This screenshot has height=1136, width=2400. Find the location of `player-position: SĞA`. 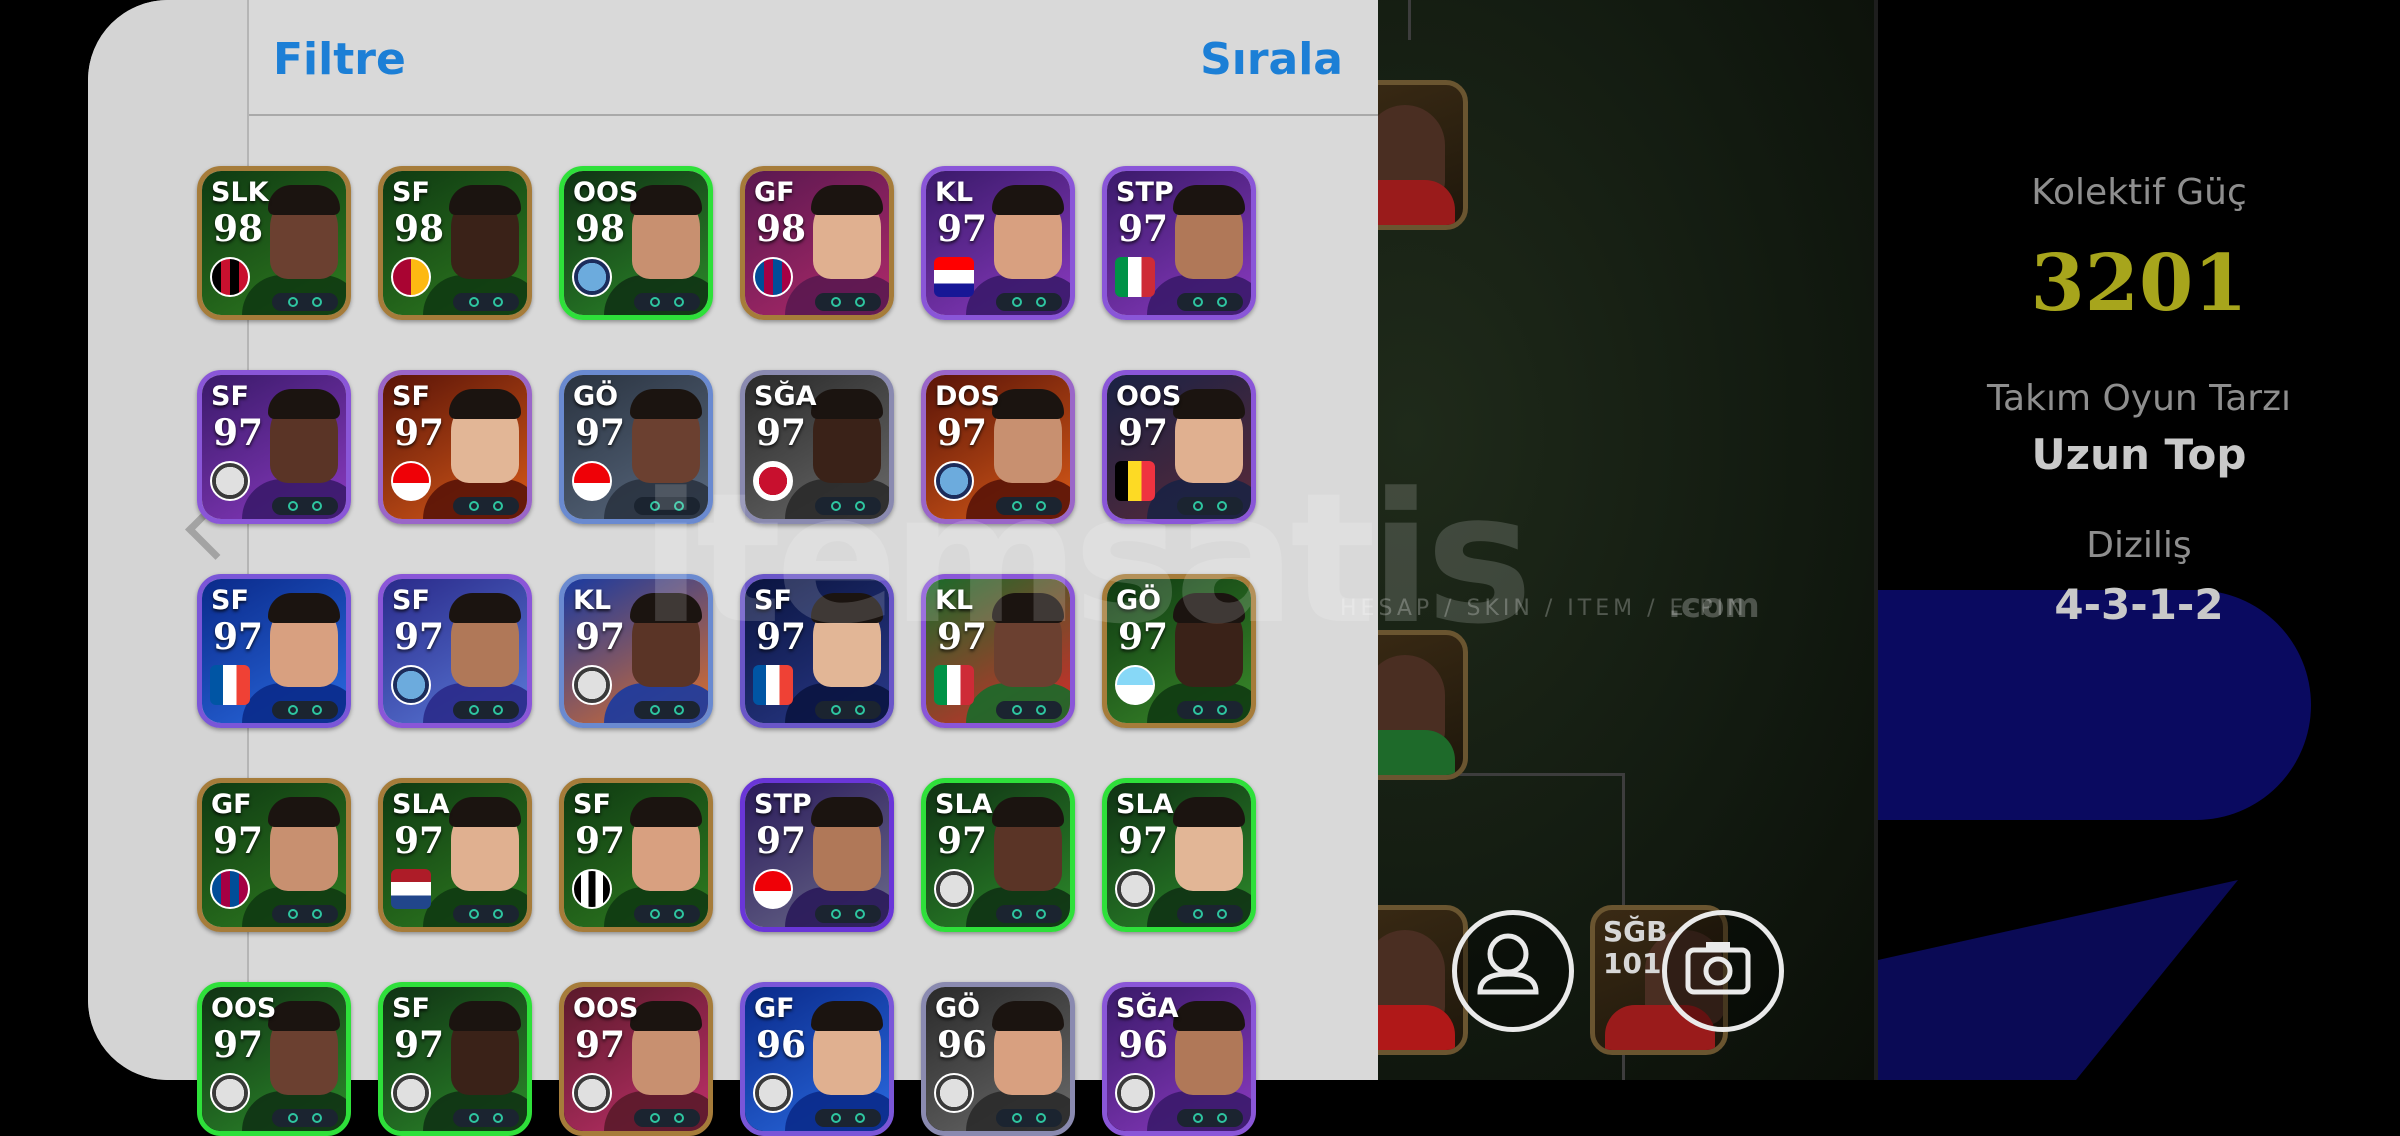

player-position: SĞA is located at coordinates (1147, 1008).